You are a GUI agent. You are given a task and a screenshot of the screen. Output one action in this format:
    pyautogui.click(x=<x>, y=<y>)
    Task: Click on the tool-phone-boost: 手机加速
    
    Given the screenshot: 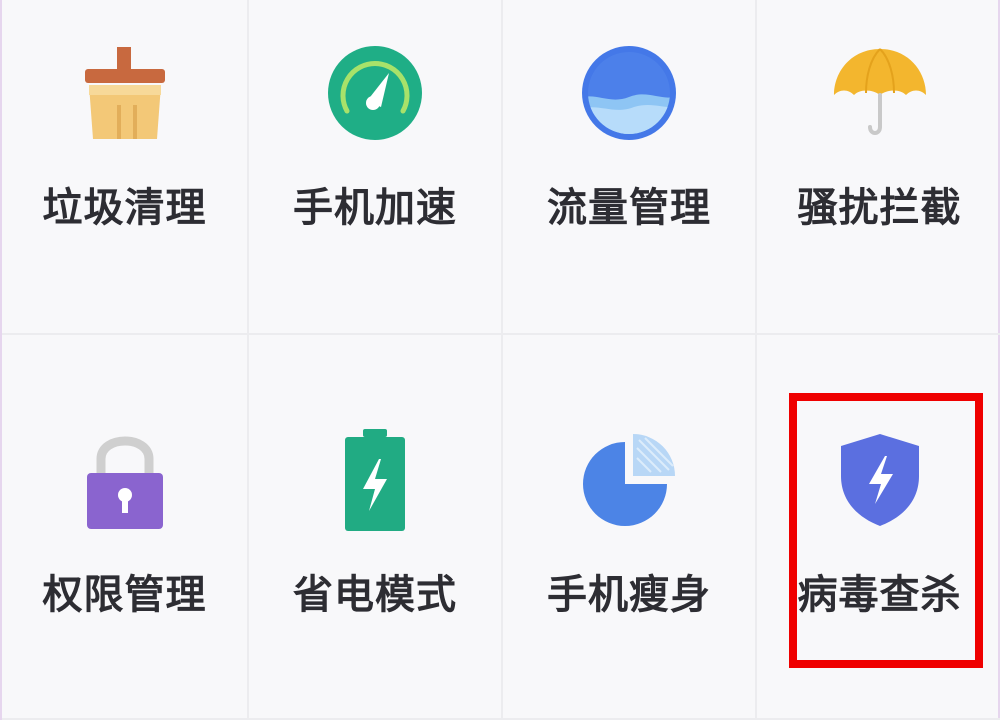 What is the action you would take?
    pyautogui.click(x=376, y=167)
    